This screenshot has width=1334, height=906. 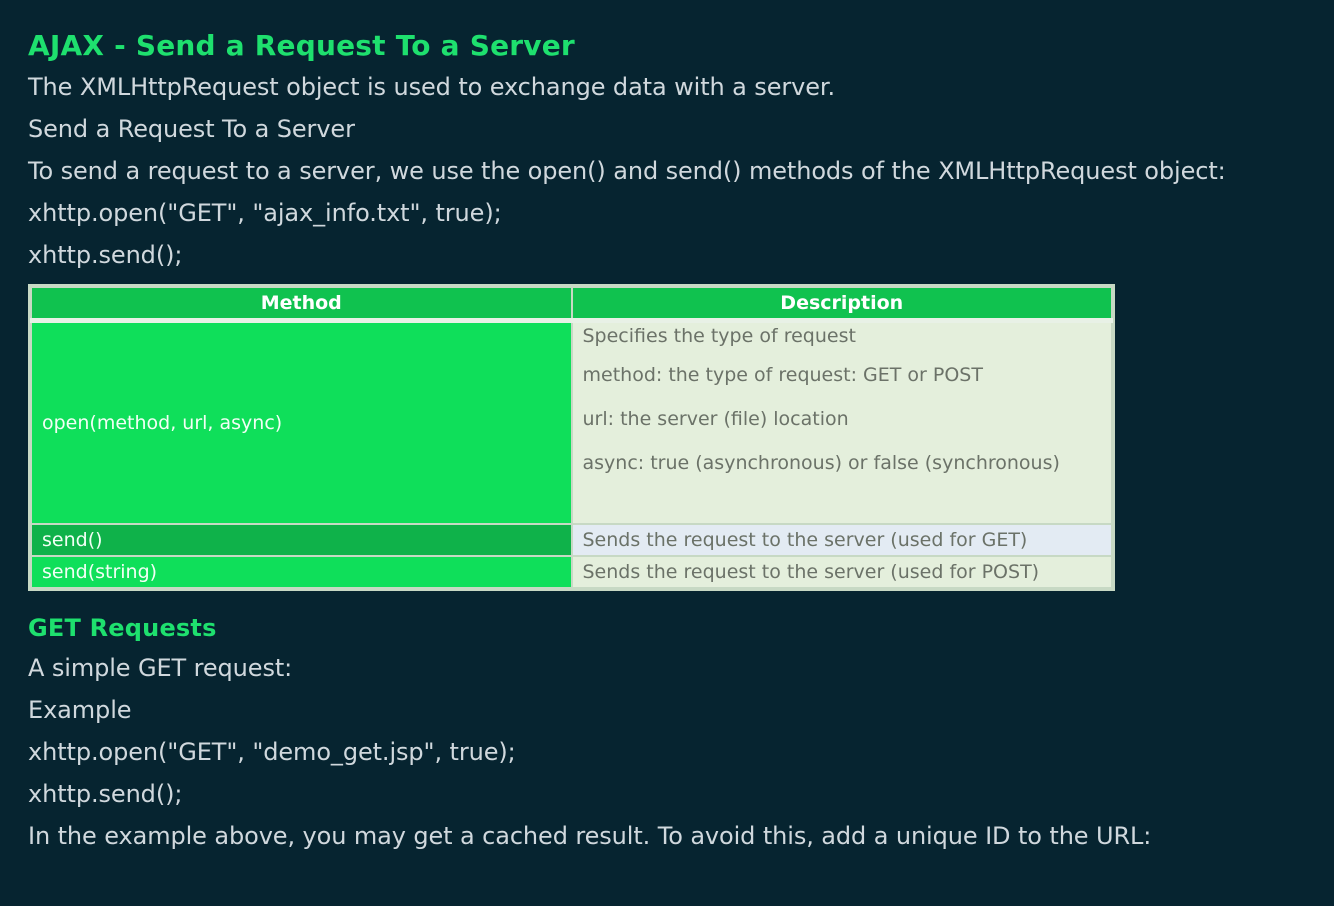 What do you see at coordinates (80, 710) in the screenshot?
I see `example-label: Example` at bounding box center [80, 710].